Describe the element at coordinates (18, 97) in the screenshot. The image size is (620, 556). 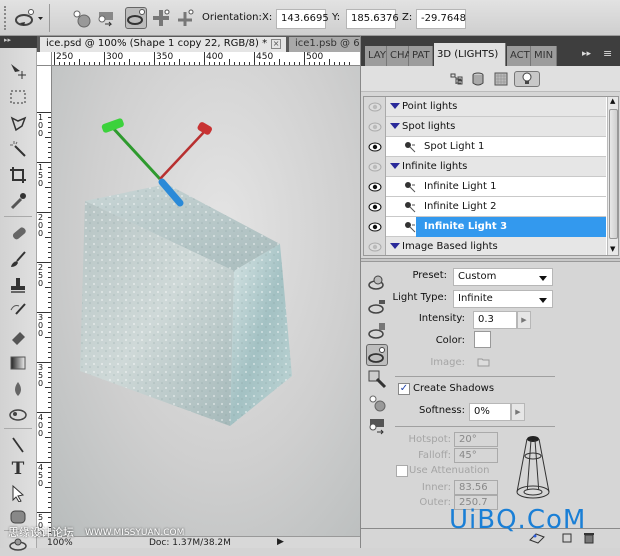
I see `marquee-tool` at that location.